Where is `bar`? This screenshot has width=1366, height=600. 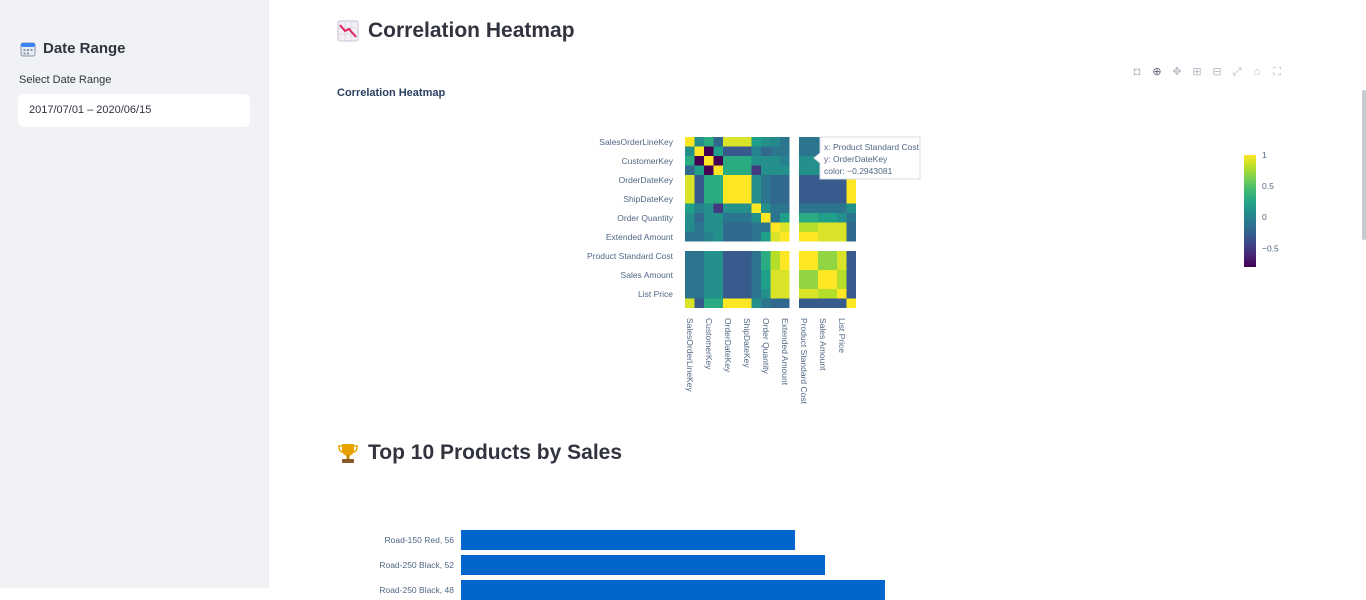
bar is located at coordinates (643, 565).